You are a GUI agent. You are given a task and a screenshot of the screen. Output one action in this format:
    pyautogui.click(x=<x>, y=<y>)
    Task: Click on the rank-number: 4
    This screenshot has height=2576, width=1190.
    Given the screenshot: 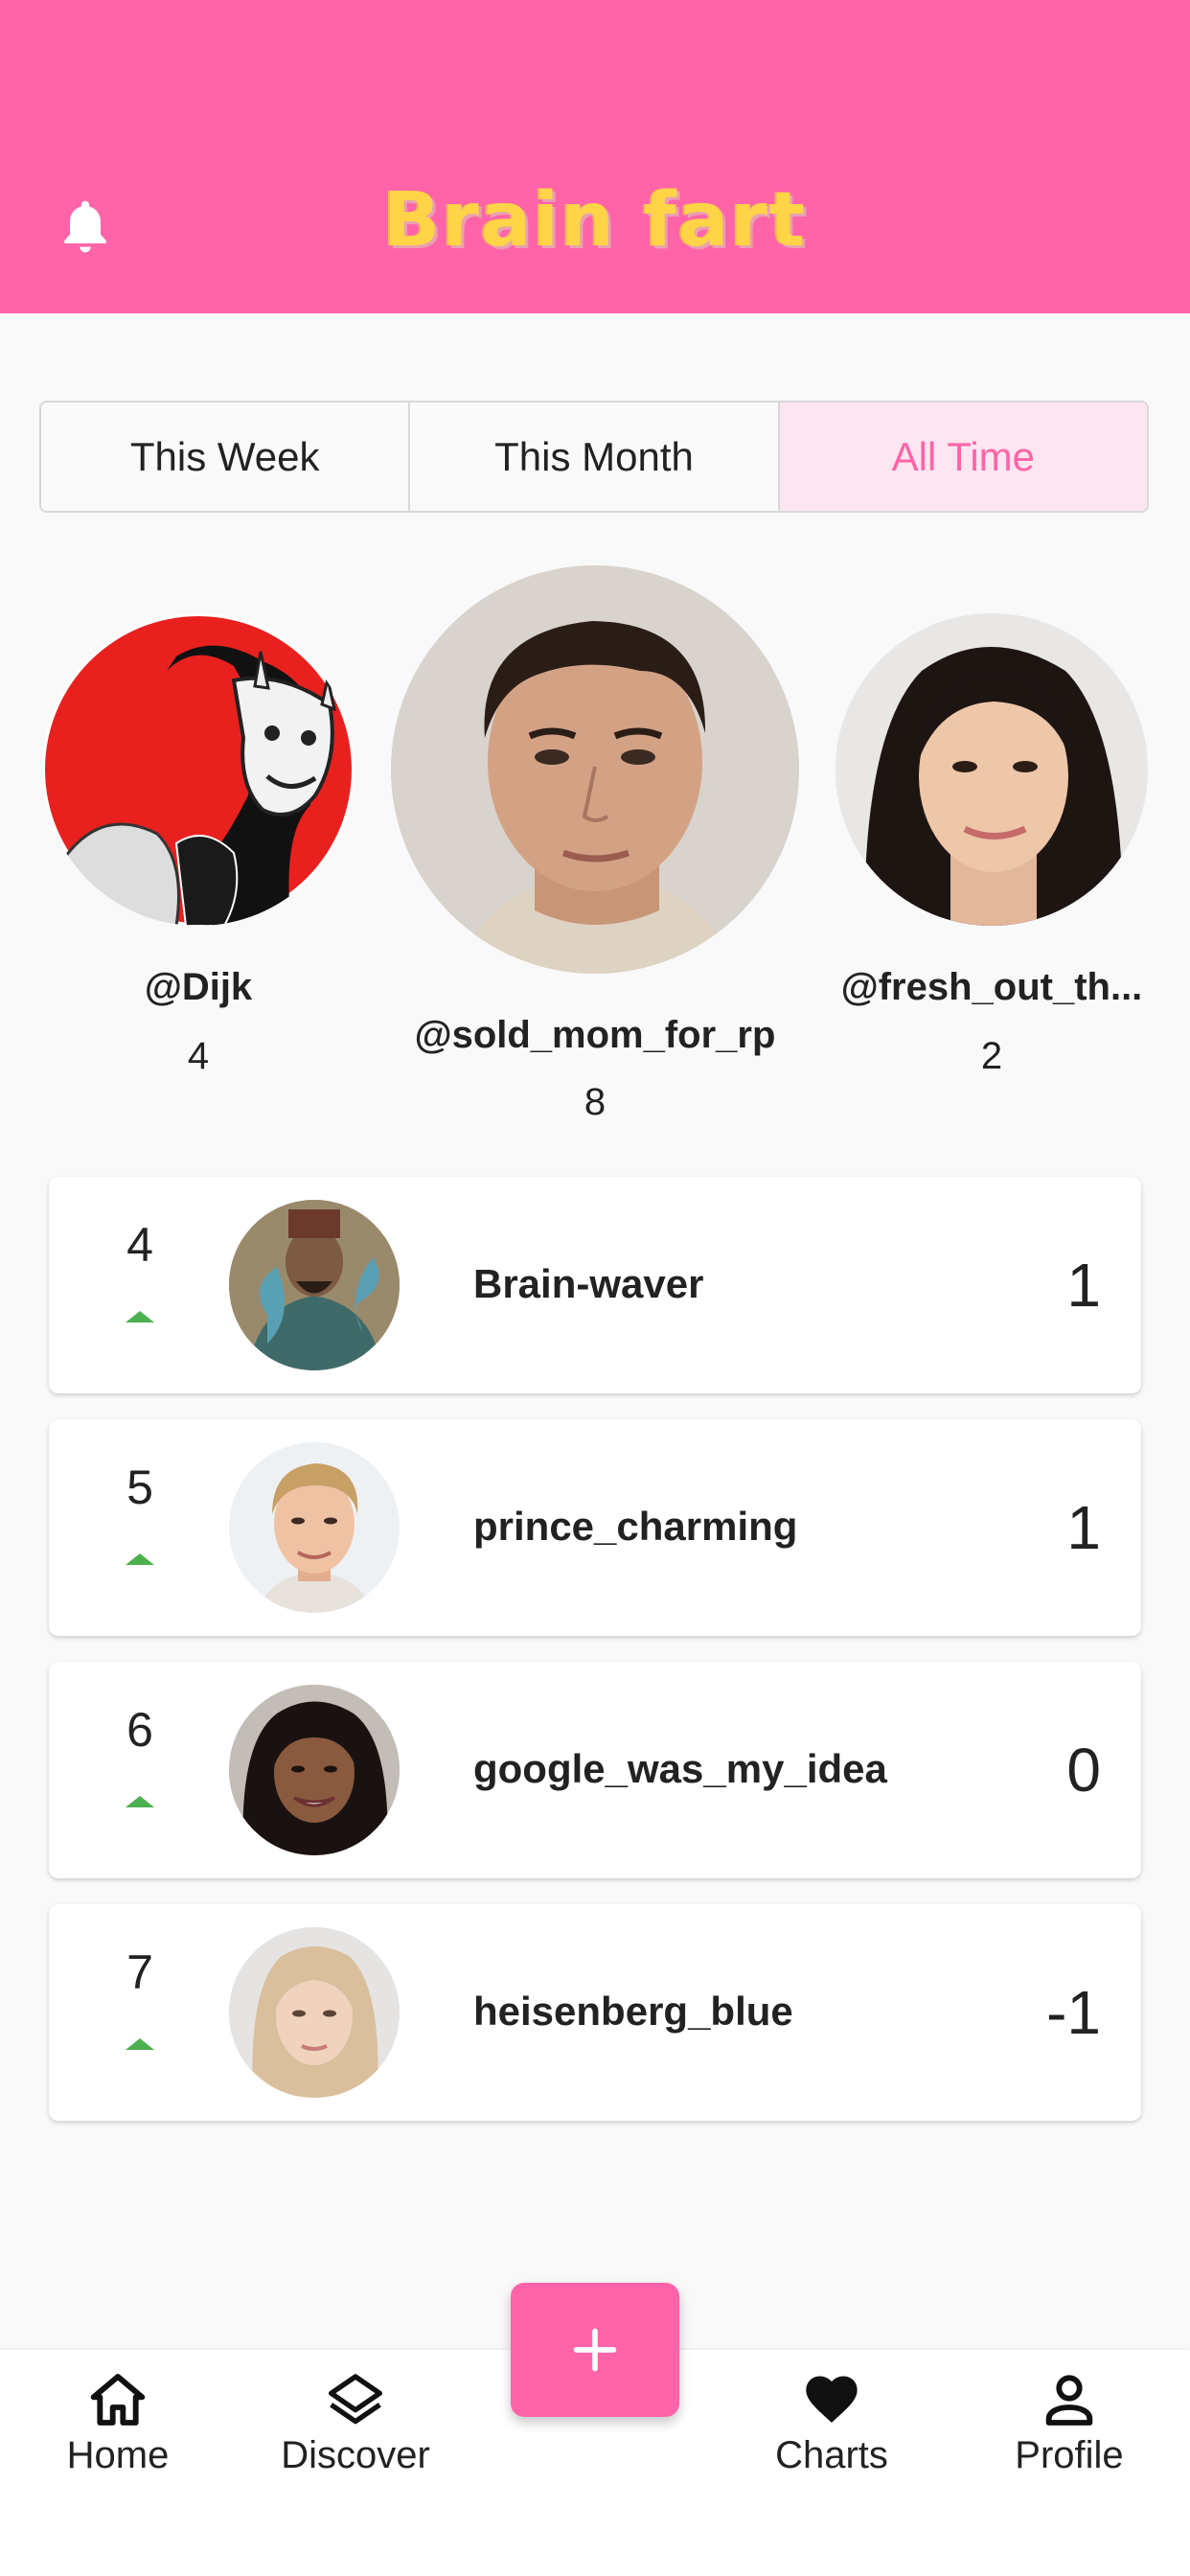 What is the action you would take?
    pyautogui.click(x=140, y=1245)
    